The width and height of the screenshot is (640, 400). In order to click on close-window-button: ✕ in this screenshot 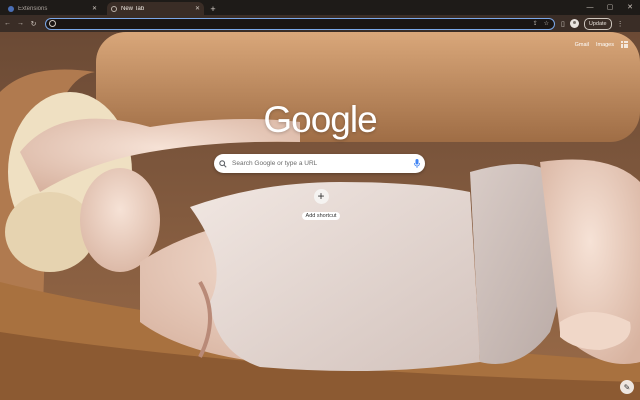, I will do `click(630, 7)`.